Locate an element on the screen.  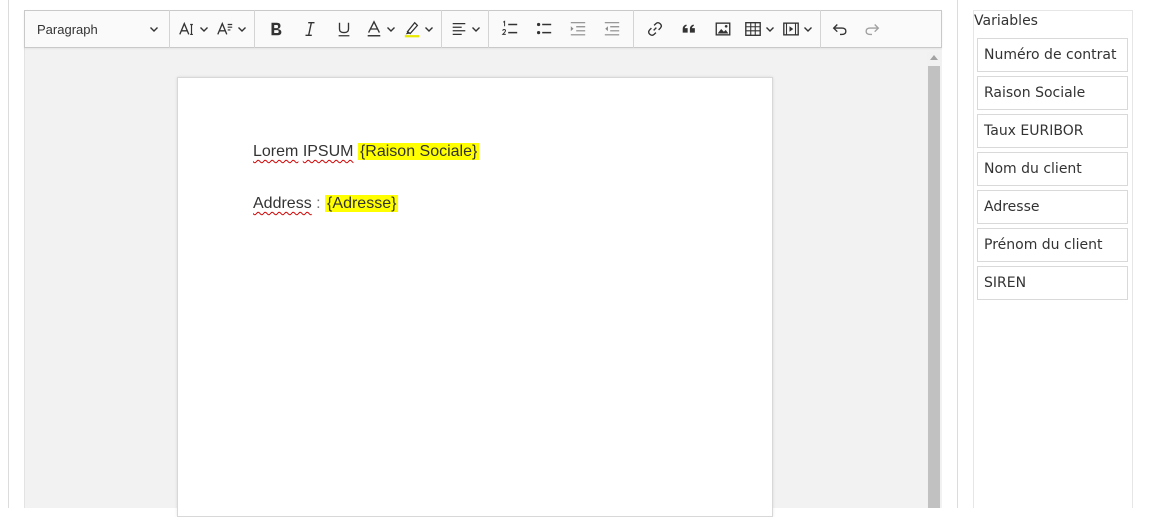
highlight-button is located at coordinates (418, 29).